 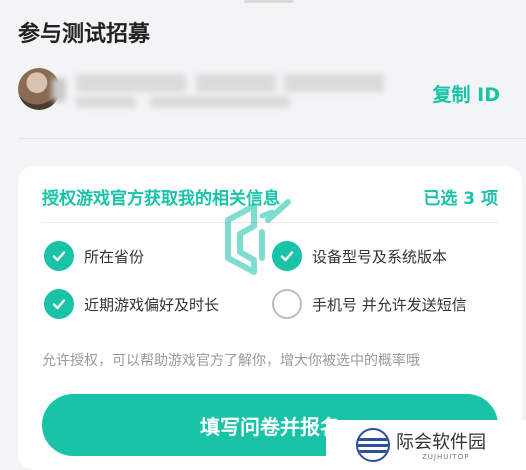 What do you see at coordinates (272, 138) in the screenshot?
I see `section-divider` at bounding box center [272, 138].